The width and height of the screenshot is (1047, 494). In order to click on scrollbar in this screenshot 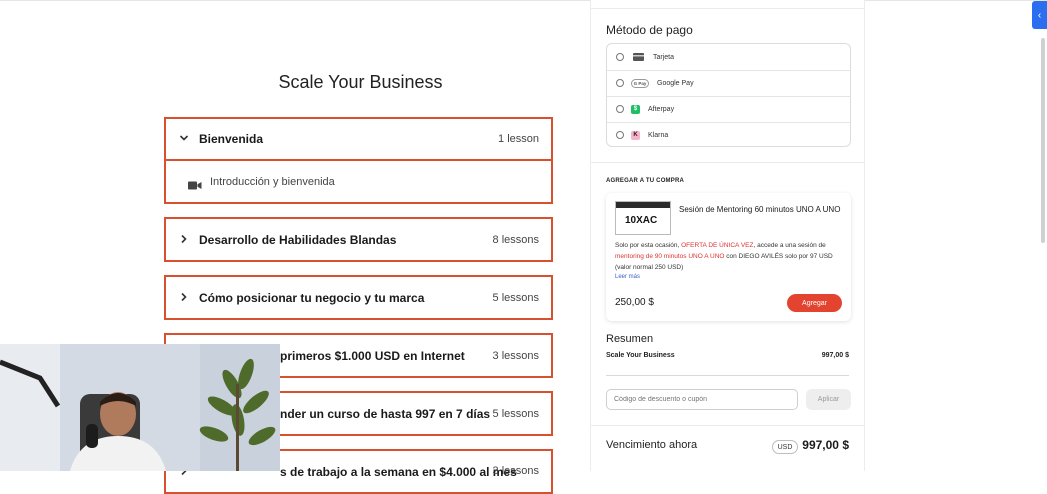, I will do `click(1043, 140)`.